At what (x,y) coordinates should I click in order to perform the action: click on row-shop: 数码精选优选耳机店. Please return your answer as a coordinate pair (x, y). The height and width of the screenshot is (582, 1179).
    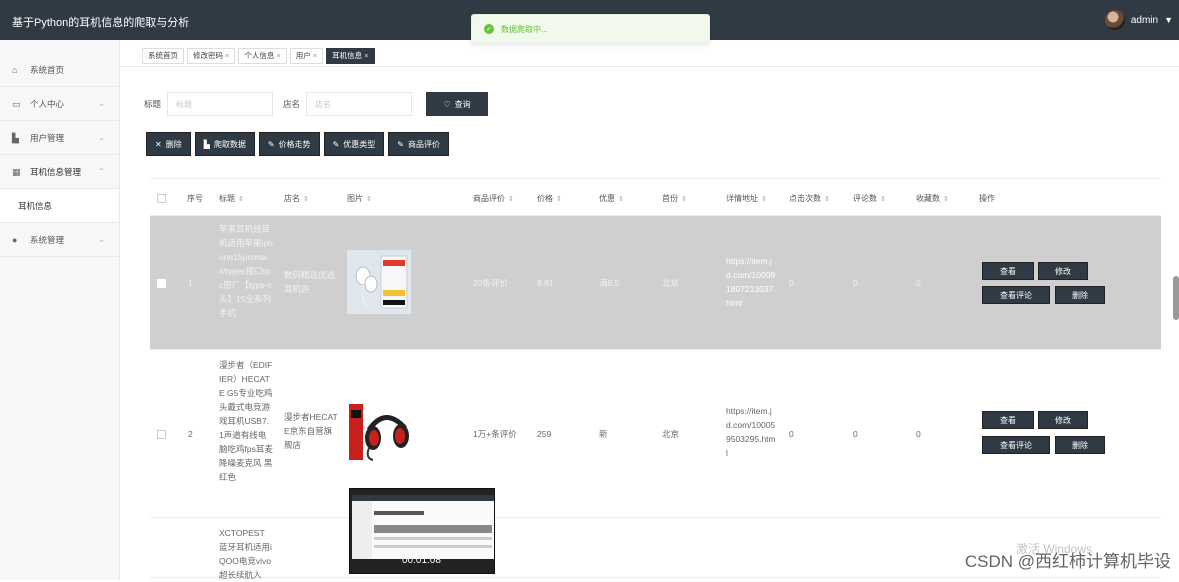
    Looking at the image, I should click on (311, 282).